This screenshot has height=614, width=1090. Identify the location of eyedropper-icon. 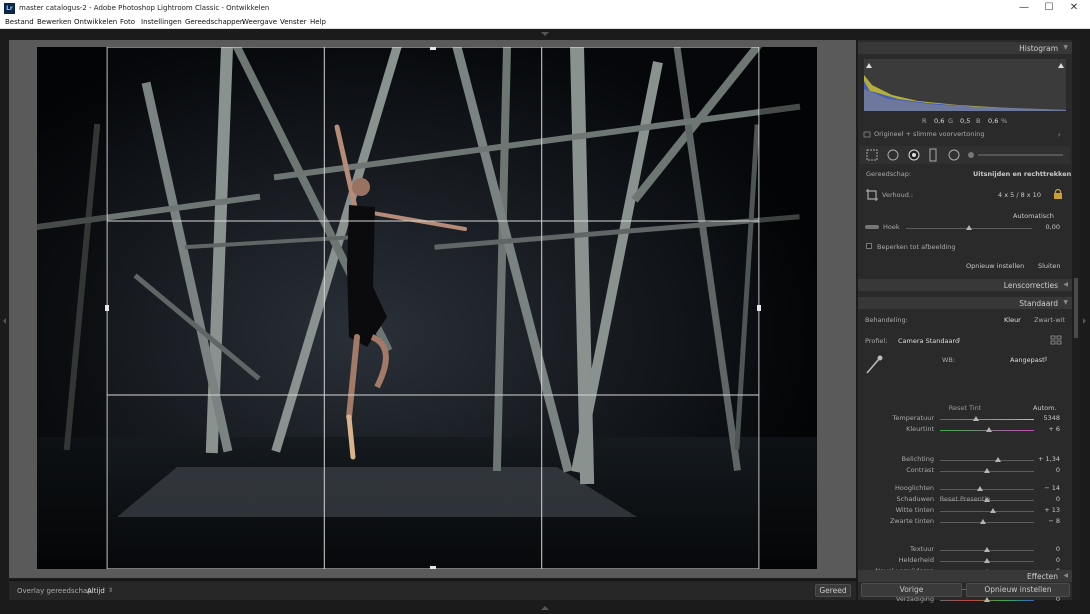
(874, 365).